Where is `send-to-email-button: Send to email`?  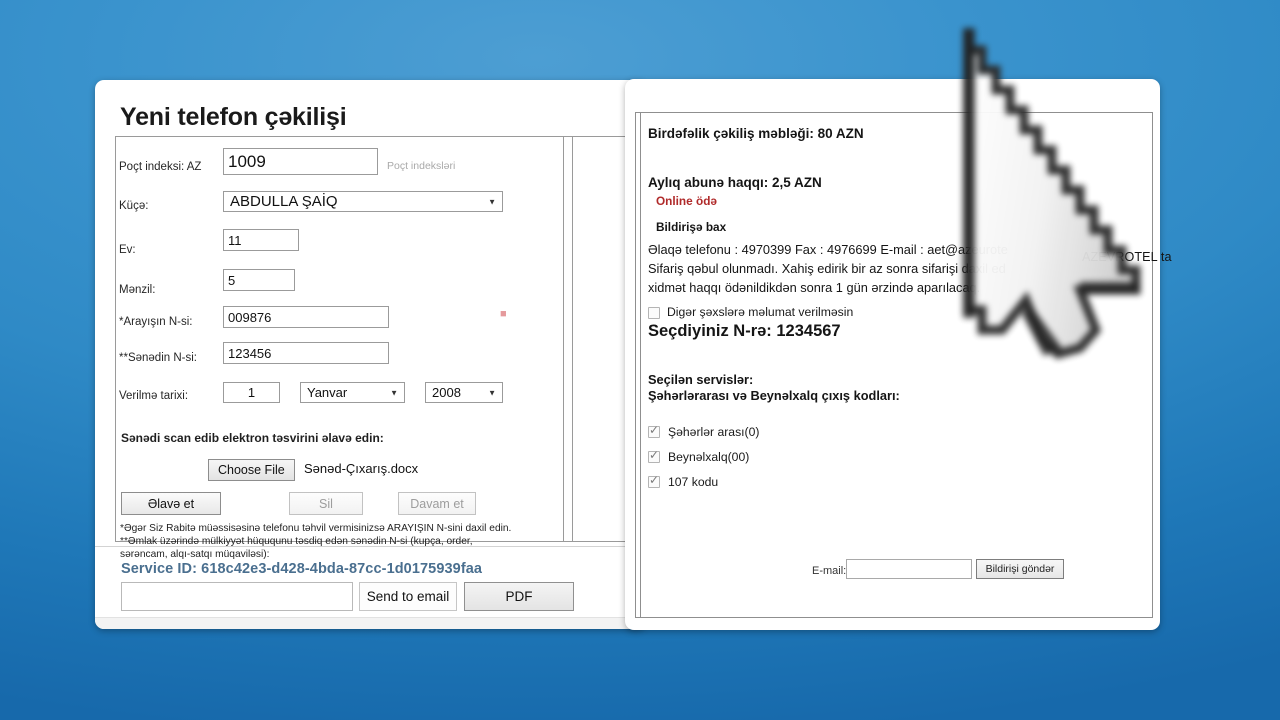 send-to-email-button: Send to email is located at coordinates (408, 596).